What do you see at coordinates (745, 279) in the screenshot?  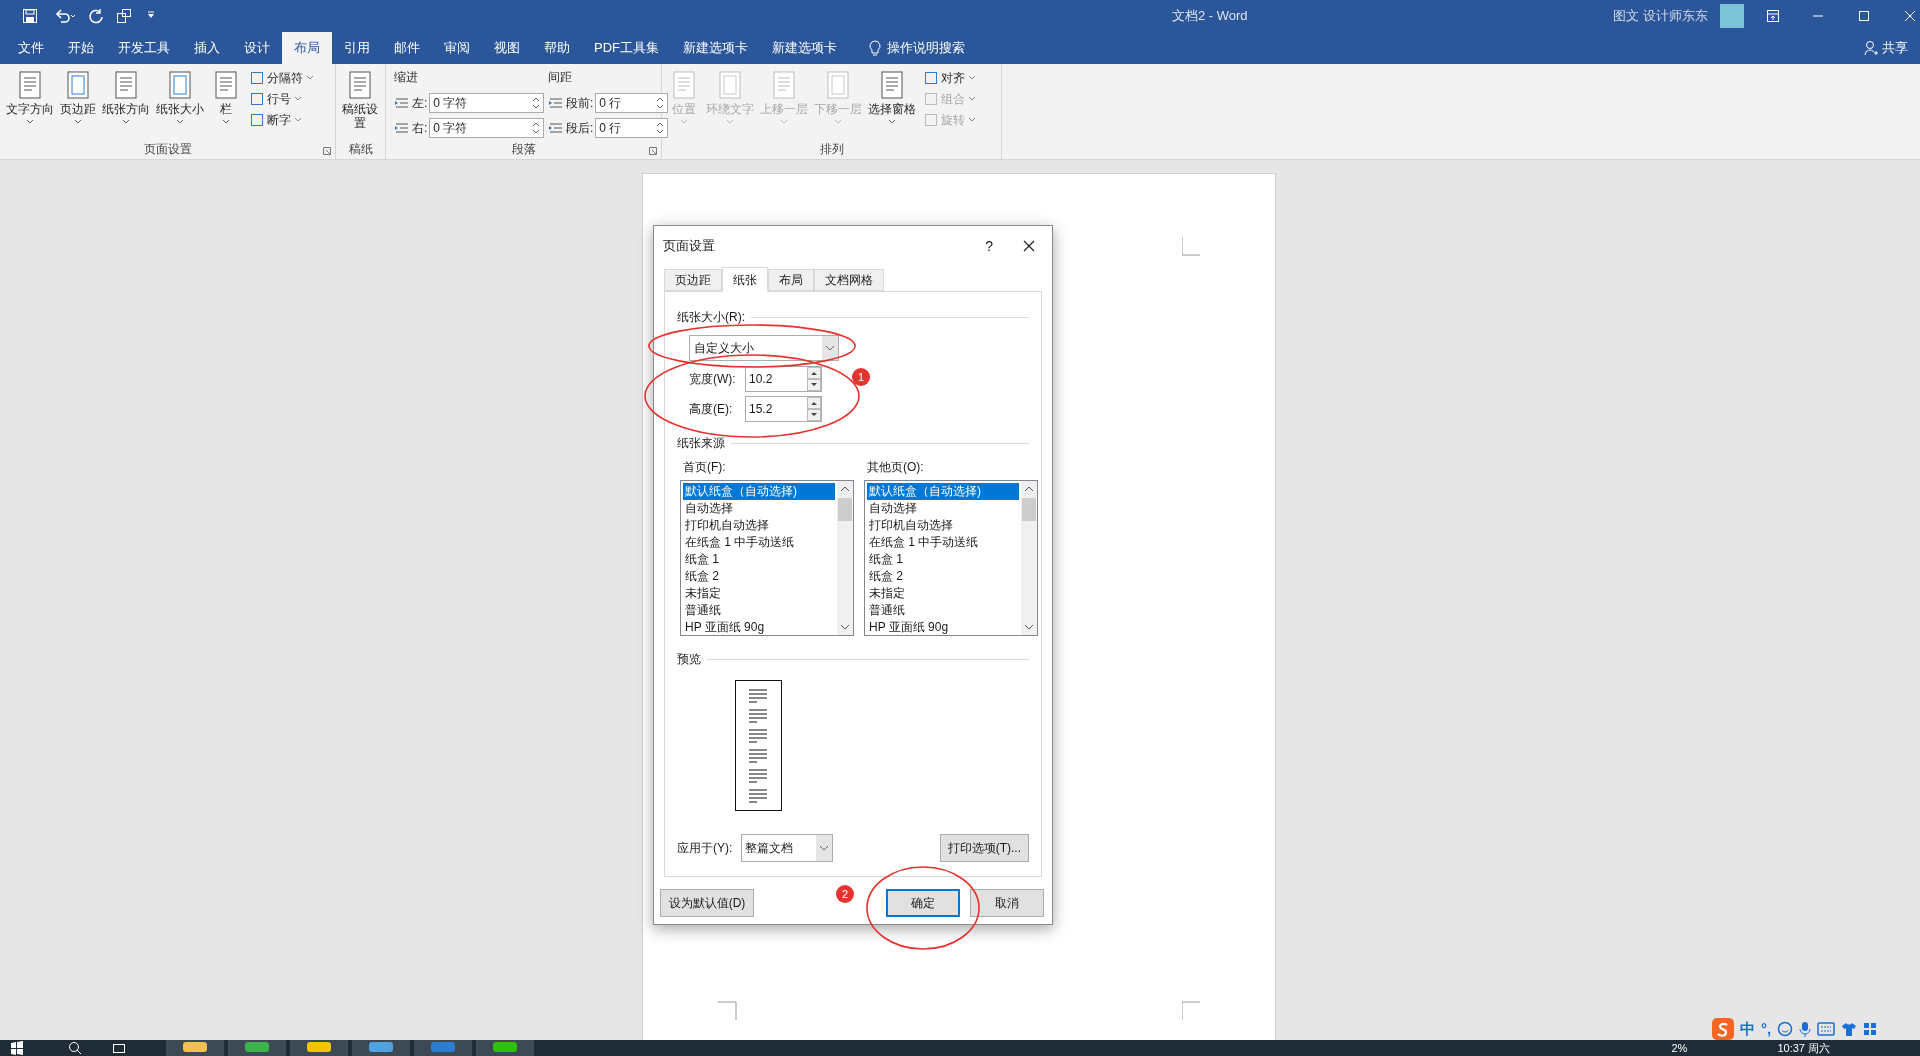 I see `dialog-tab: 纸张` at bounding box center [745, 279].